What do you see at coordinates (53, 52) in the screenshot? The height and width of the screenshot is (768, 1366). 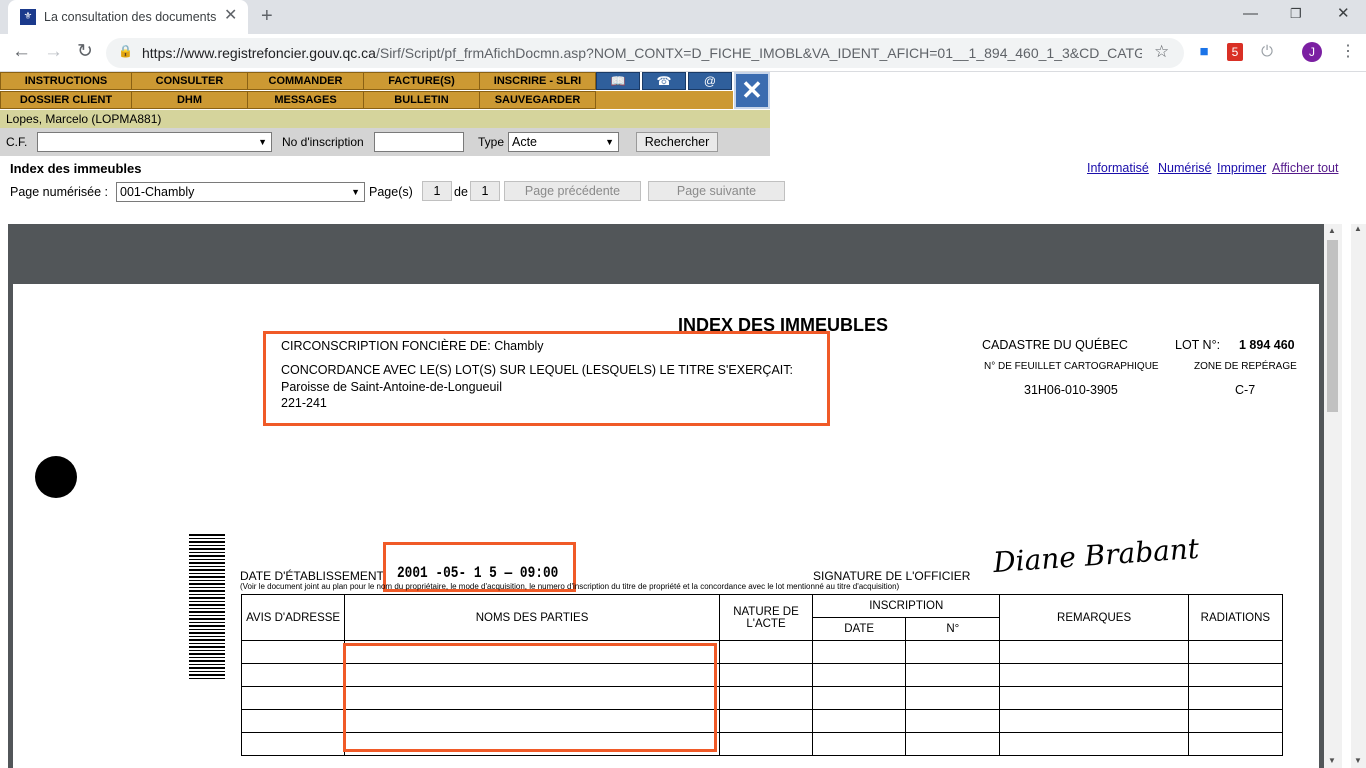 I see `forward-icon: →` at bounding box center [53, 52].